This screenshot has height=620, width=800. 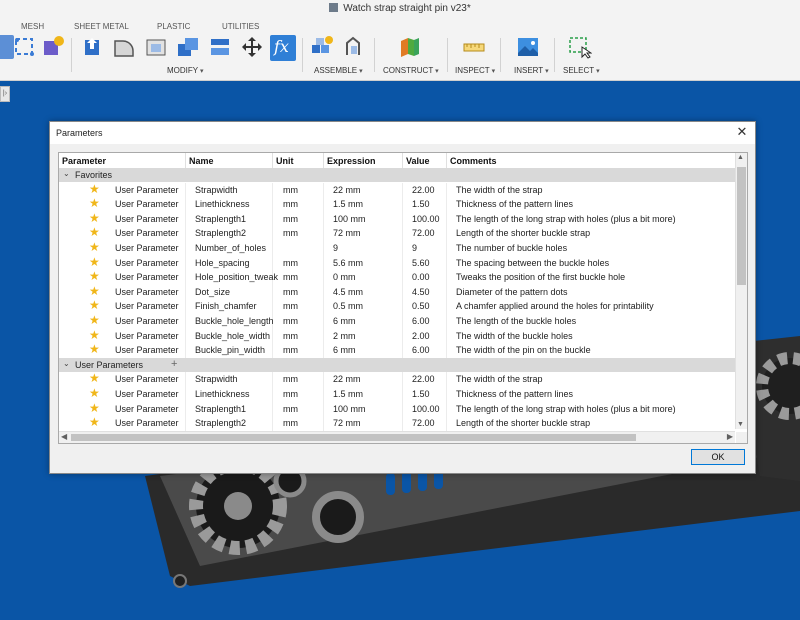 What do you see at coordinates (516, 321) in the screenshot?
I see `cell-comment: The length of the buckle holes` at bounding box center [516, 321].